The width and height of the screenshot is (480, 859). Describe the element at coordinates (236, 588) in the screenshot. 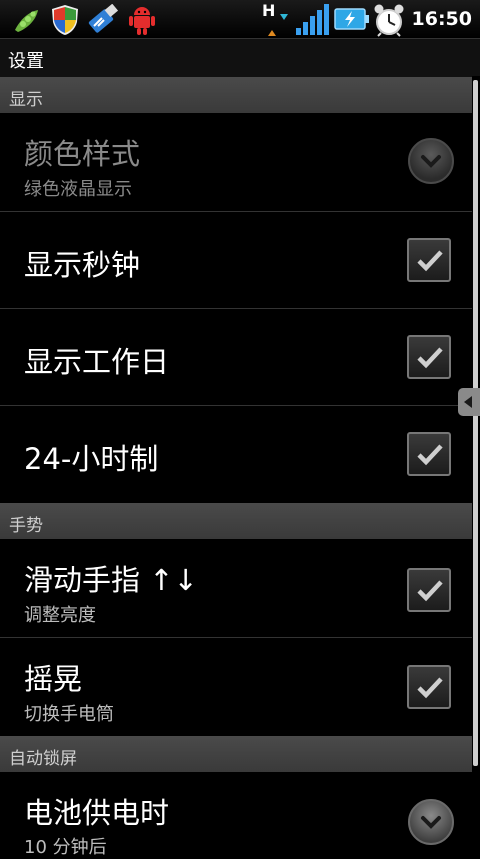

I see `setting-swipe-finger: 滑动手指 ↑↓ 调整亮度` at that location.